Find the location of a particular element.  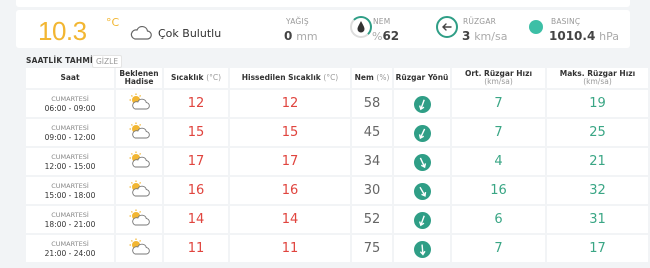

feels-cell: 11 is located at coordinates (290, 248).